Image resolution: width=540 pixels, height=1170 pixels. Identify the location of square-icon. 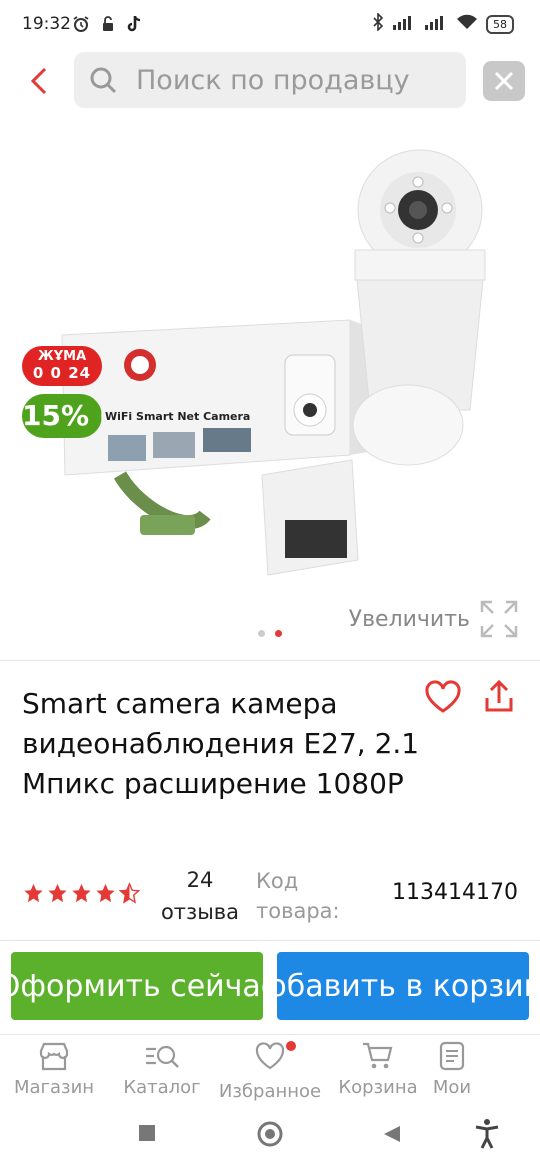
(147, 1133).